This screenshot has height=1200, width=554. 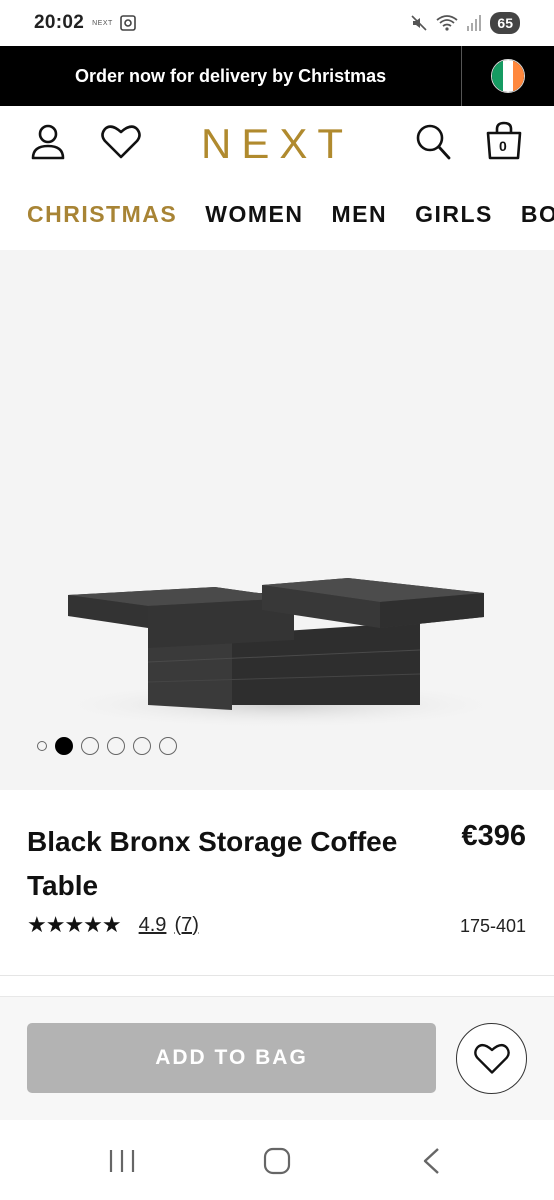 I want to click on country-selector, so click(x=508, y=76).